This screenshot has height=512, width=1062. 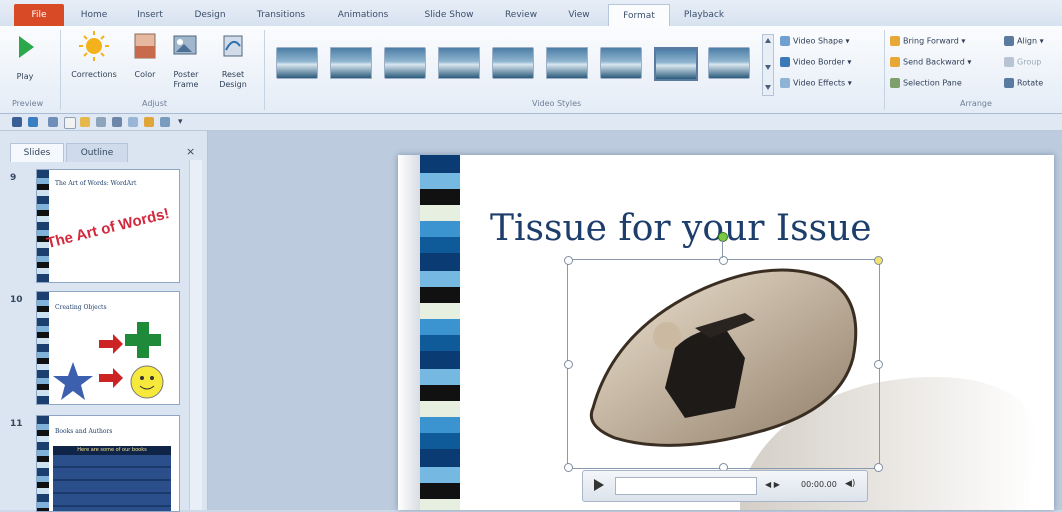 I want to click on send-backward-label: Send Backward, so click(x=934, y=62).